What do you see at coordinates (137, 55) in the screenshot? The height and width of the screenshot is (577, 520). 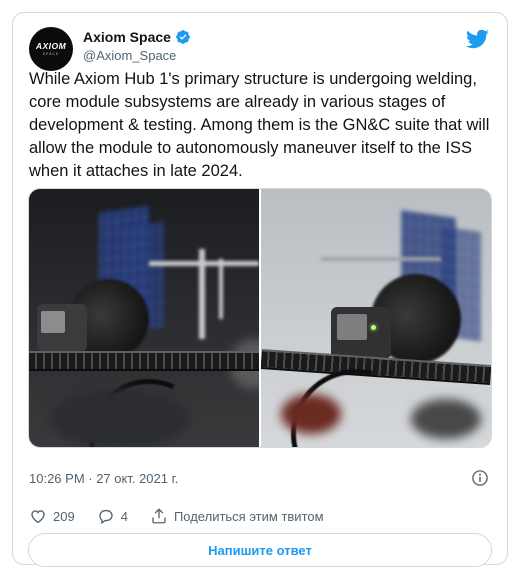 I see `handle: @Axiom_Space` at bounding box center [137, 55].